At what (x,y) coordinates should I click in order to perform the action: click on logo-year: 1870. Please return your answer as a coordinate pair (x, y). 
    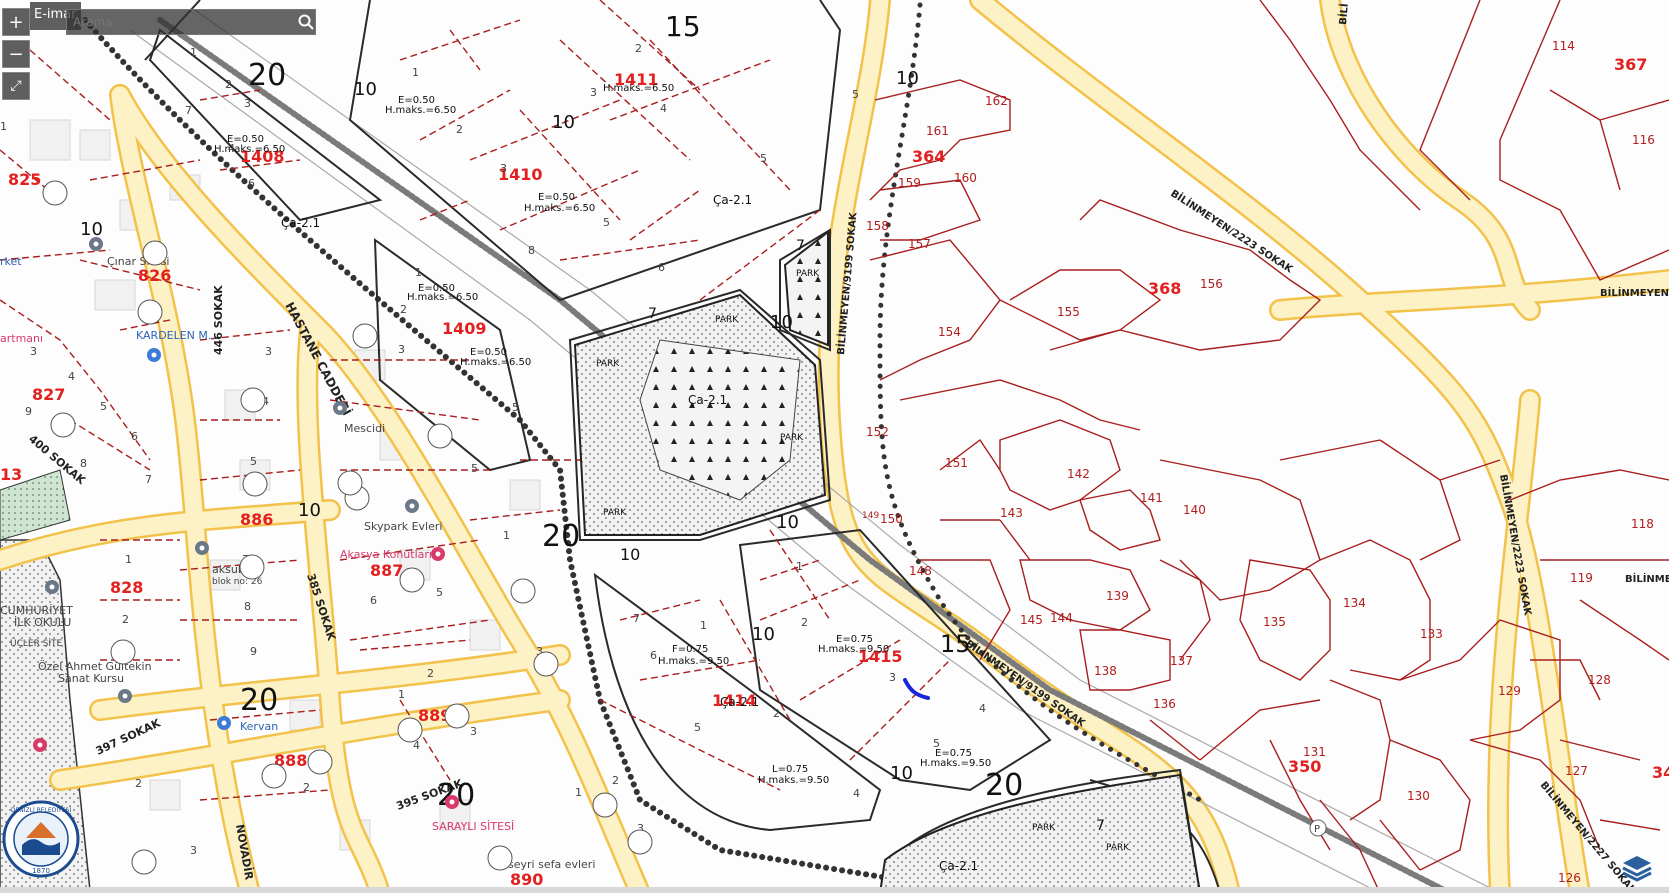
    Looking at the image, I should click on (41, 871).